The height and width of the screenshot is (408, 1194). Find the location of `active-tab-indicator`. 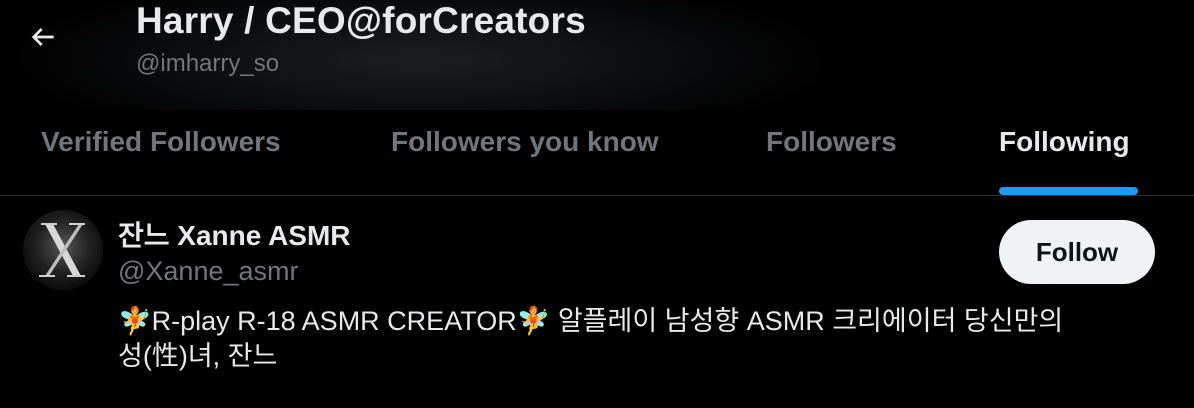

active-tab-indicator is located at coordinates (1068, 191).